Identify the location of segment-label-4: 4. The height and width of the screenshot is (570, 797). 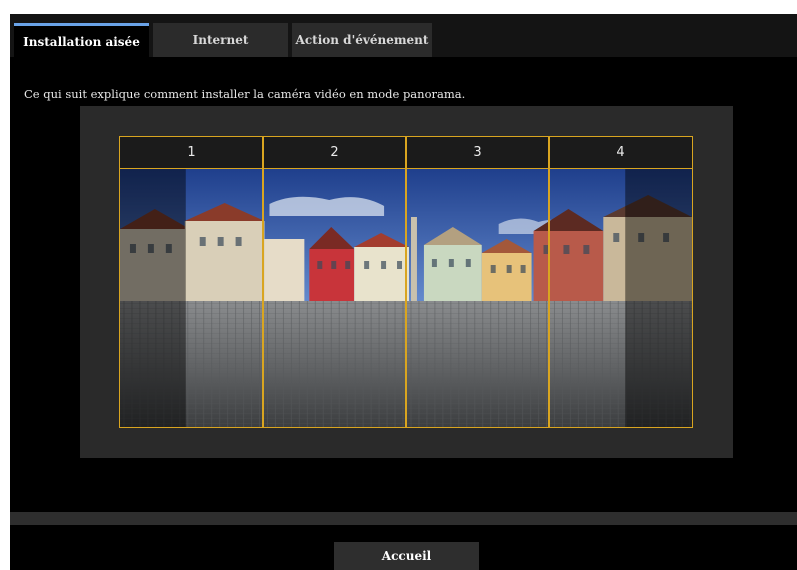
(620, 152).